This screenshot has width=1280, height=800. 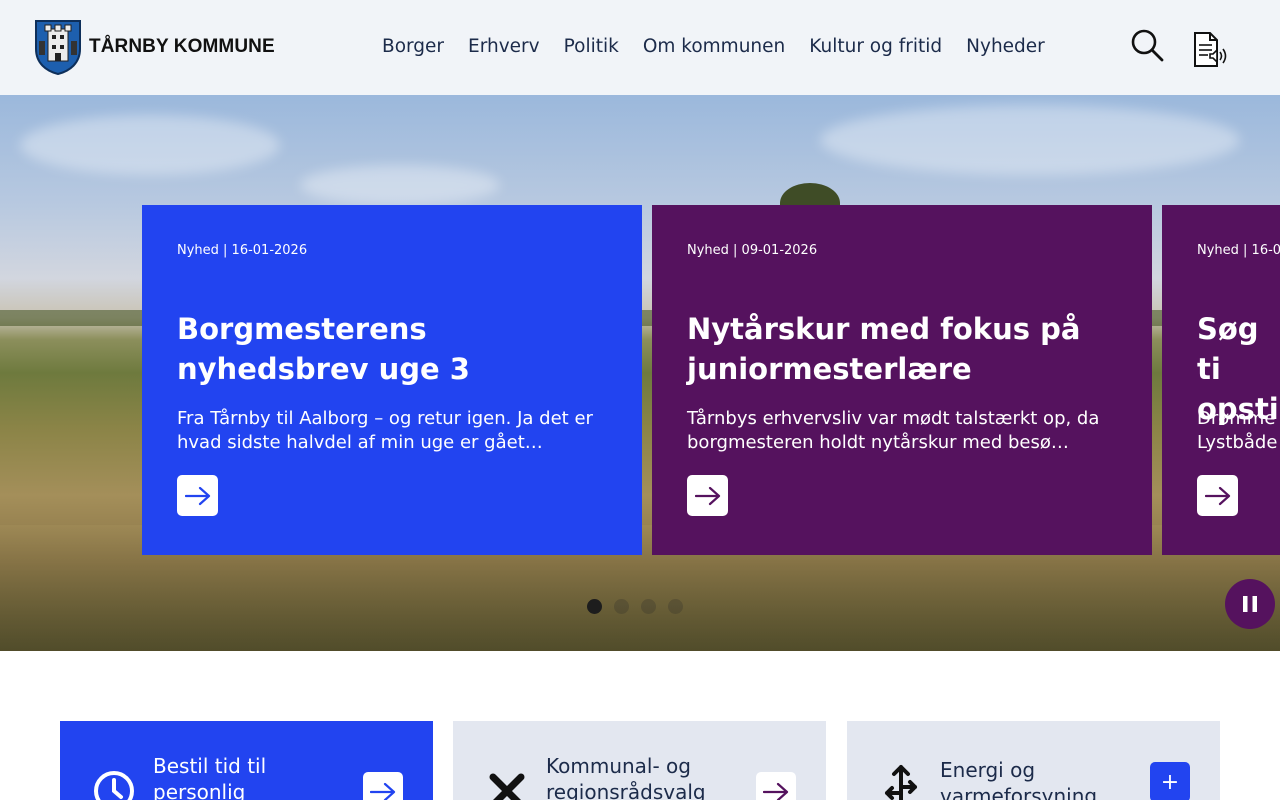 What do you see at coordinates (114, 785) in the screenshot?
I see `clock-icon` at bounding box center [114, 785].